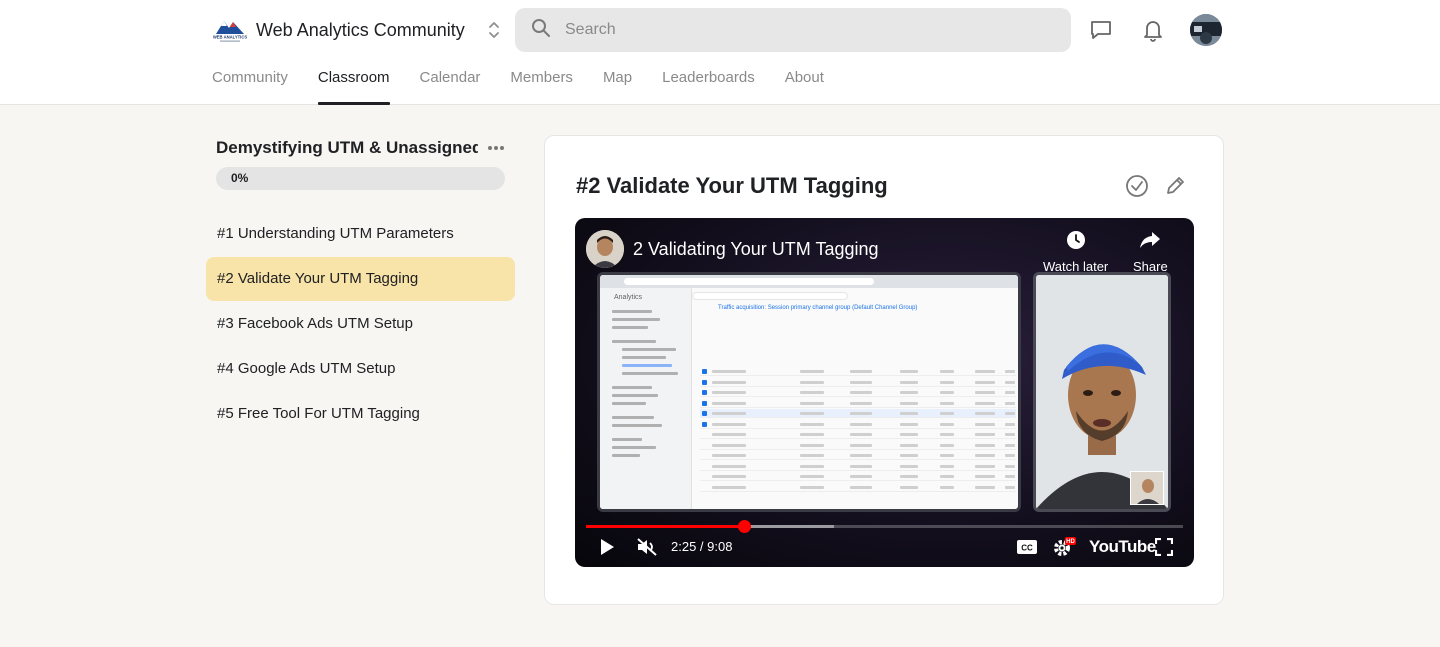 This screenshot has height=647, width=1440. I want to click on share-button: Share, so click(1150, 252).